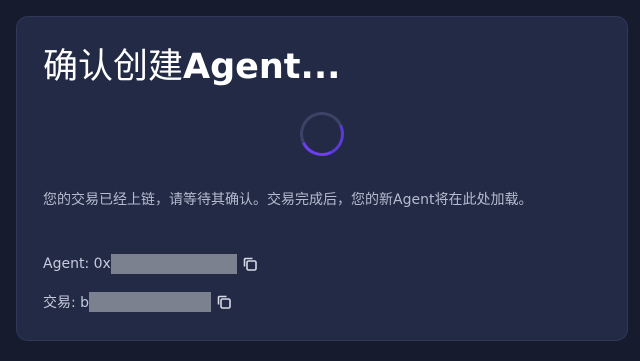 The width and height of the screenshot is (640, 361). Describe the element at coordinates (322, 134) in the screenshot. I see `loading-spinner-icon` at that location.